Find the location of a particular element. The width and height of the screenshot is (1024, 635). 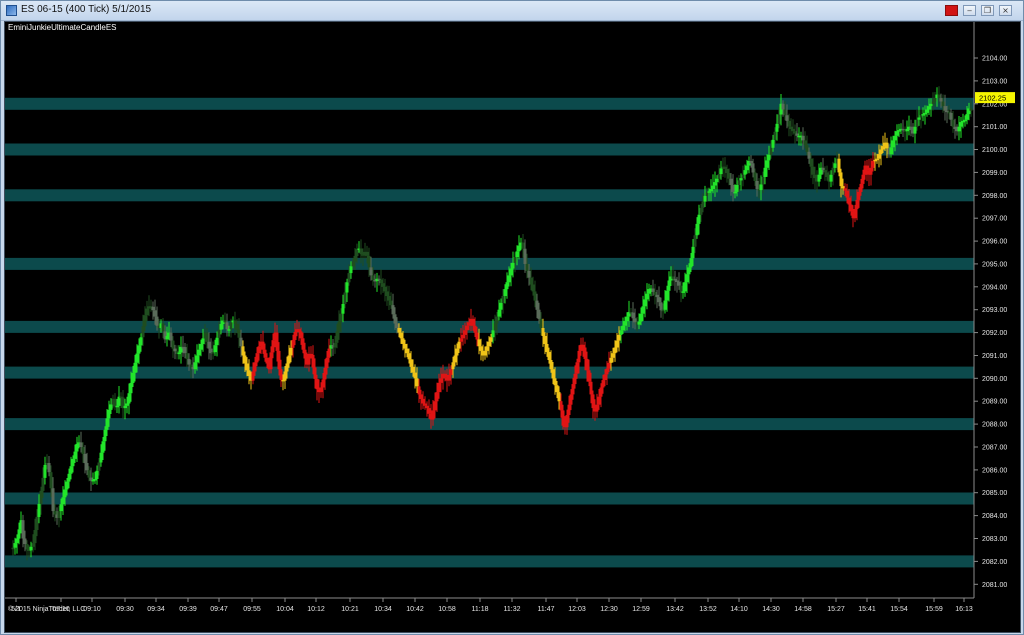

time-tick-label: 14:58 is located at coordinates (803, 609).